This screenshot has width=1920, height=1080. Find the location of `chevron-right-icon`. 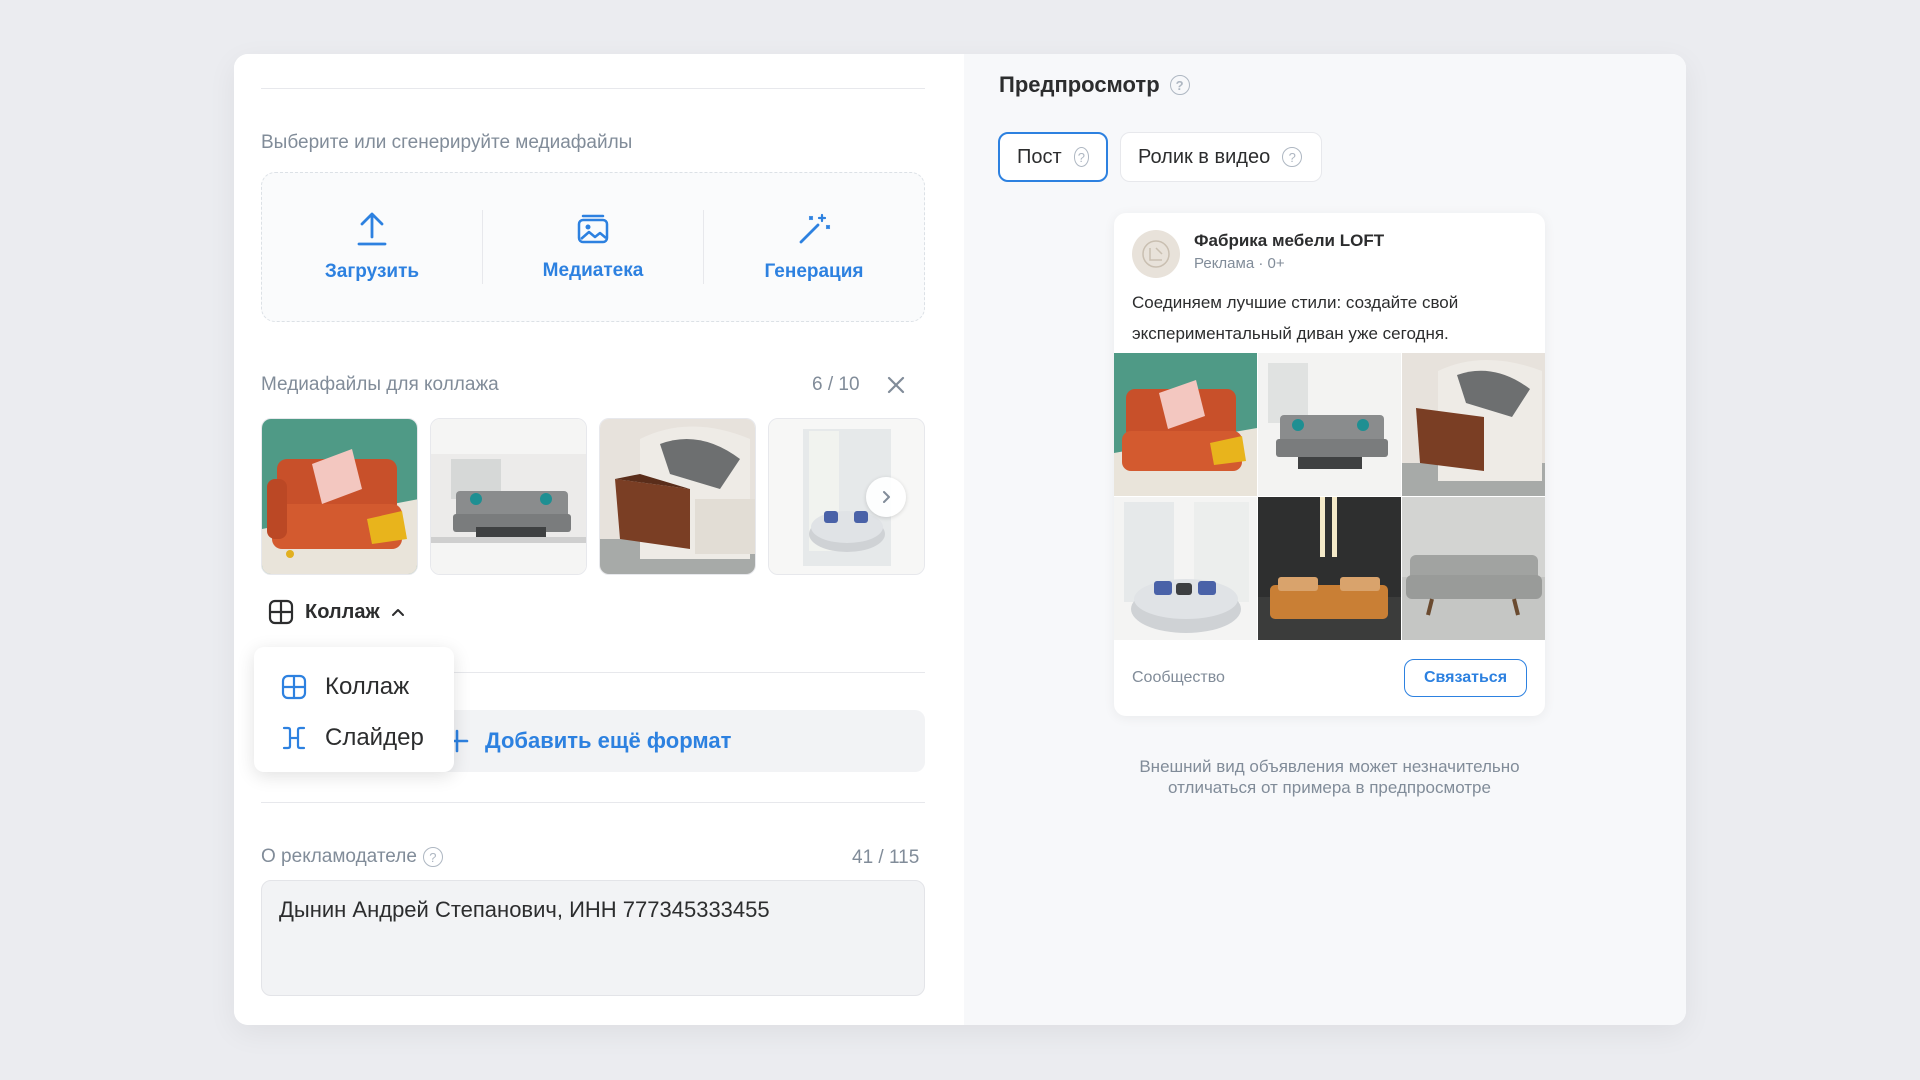

chevron-right-icon is located at coordinates (886, 497).